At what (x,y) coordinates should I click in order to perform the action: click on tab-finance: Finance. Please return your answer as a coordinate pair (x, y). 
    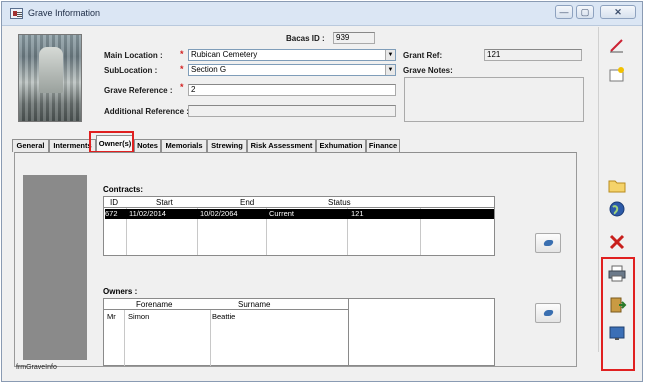
    Looking at the image, I should click on (383, 145).